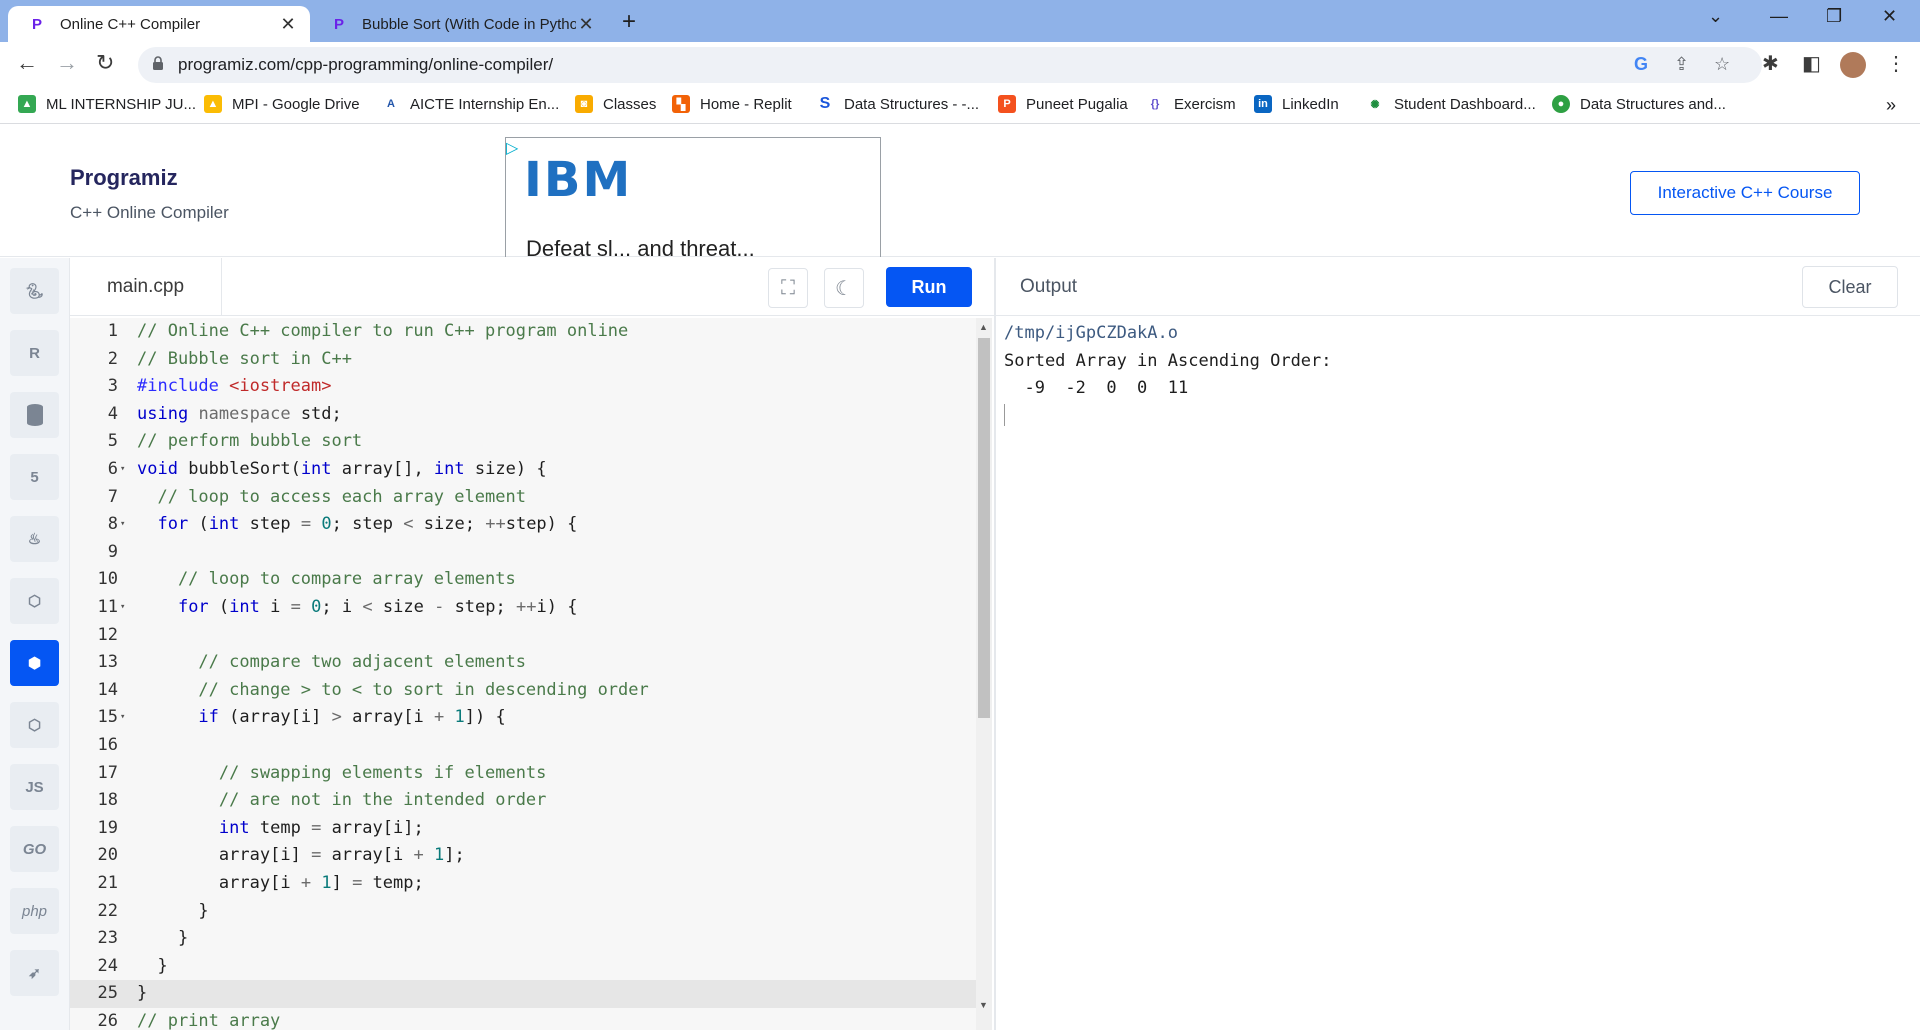 This screenshot has height=1030, width=1920. I want to click on bookmark-item: {} Exercism, so click(1191, 104).